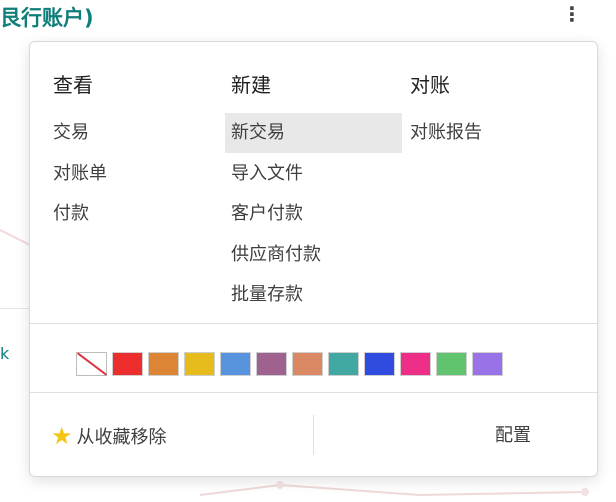 The image size is (616, 502). I want to click on journal-title: 艮行账户), so click(47, 17).